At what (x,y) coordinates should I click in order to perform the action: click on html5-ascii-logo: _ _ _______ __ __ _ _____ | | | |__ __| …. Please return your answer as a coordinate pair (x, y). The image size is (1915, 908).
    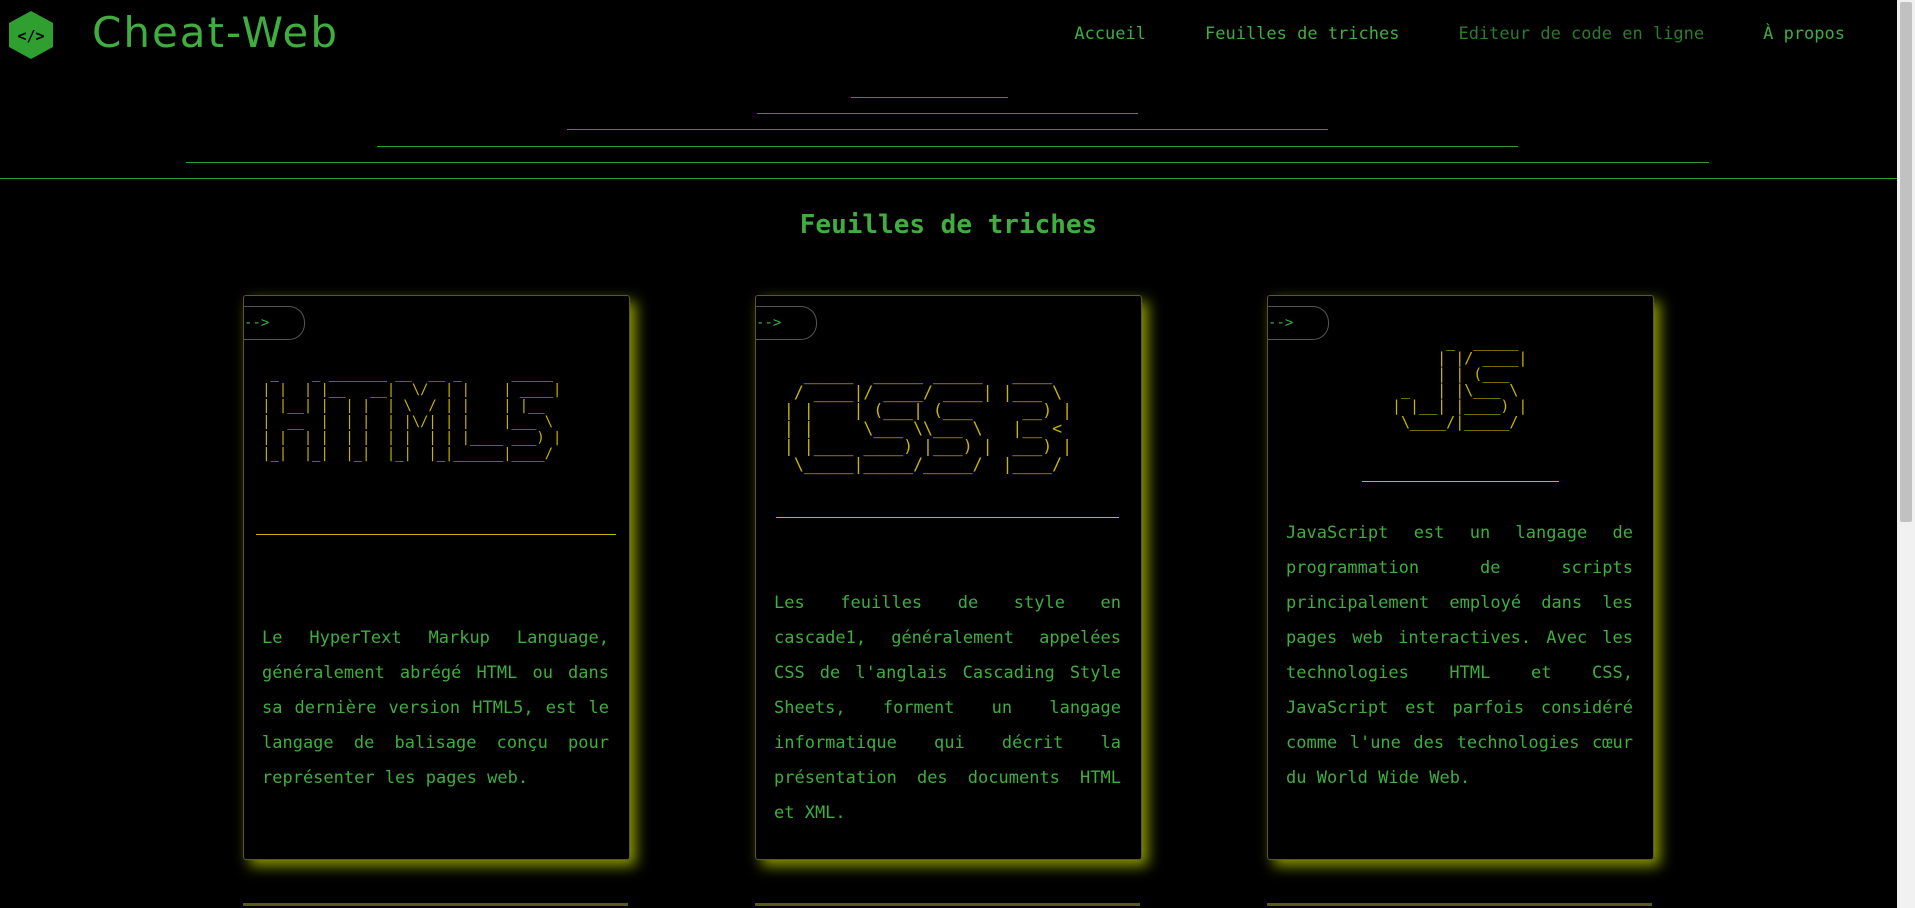
    Looking at the image, I should click on (412, 414).